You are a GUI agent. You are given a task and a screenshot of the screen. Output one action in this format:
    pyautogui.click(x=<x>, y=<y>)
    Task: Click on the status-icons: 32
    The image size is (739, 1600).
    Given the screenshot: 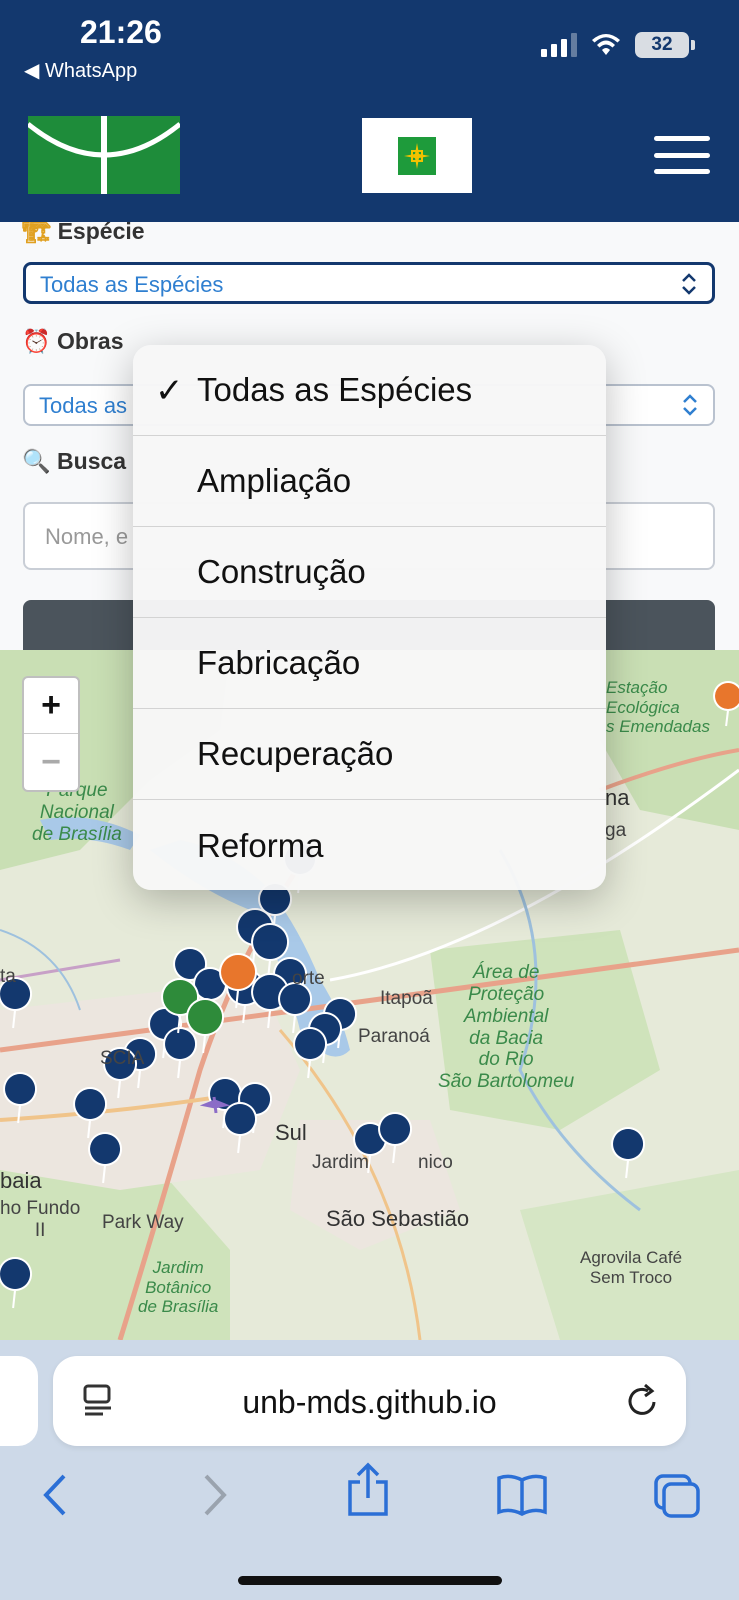 What is the action you would take?
    pyautogui.click(x=618, y=45)
    